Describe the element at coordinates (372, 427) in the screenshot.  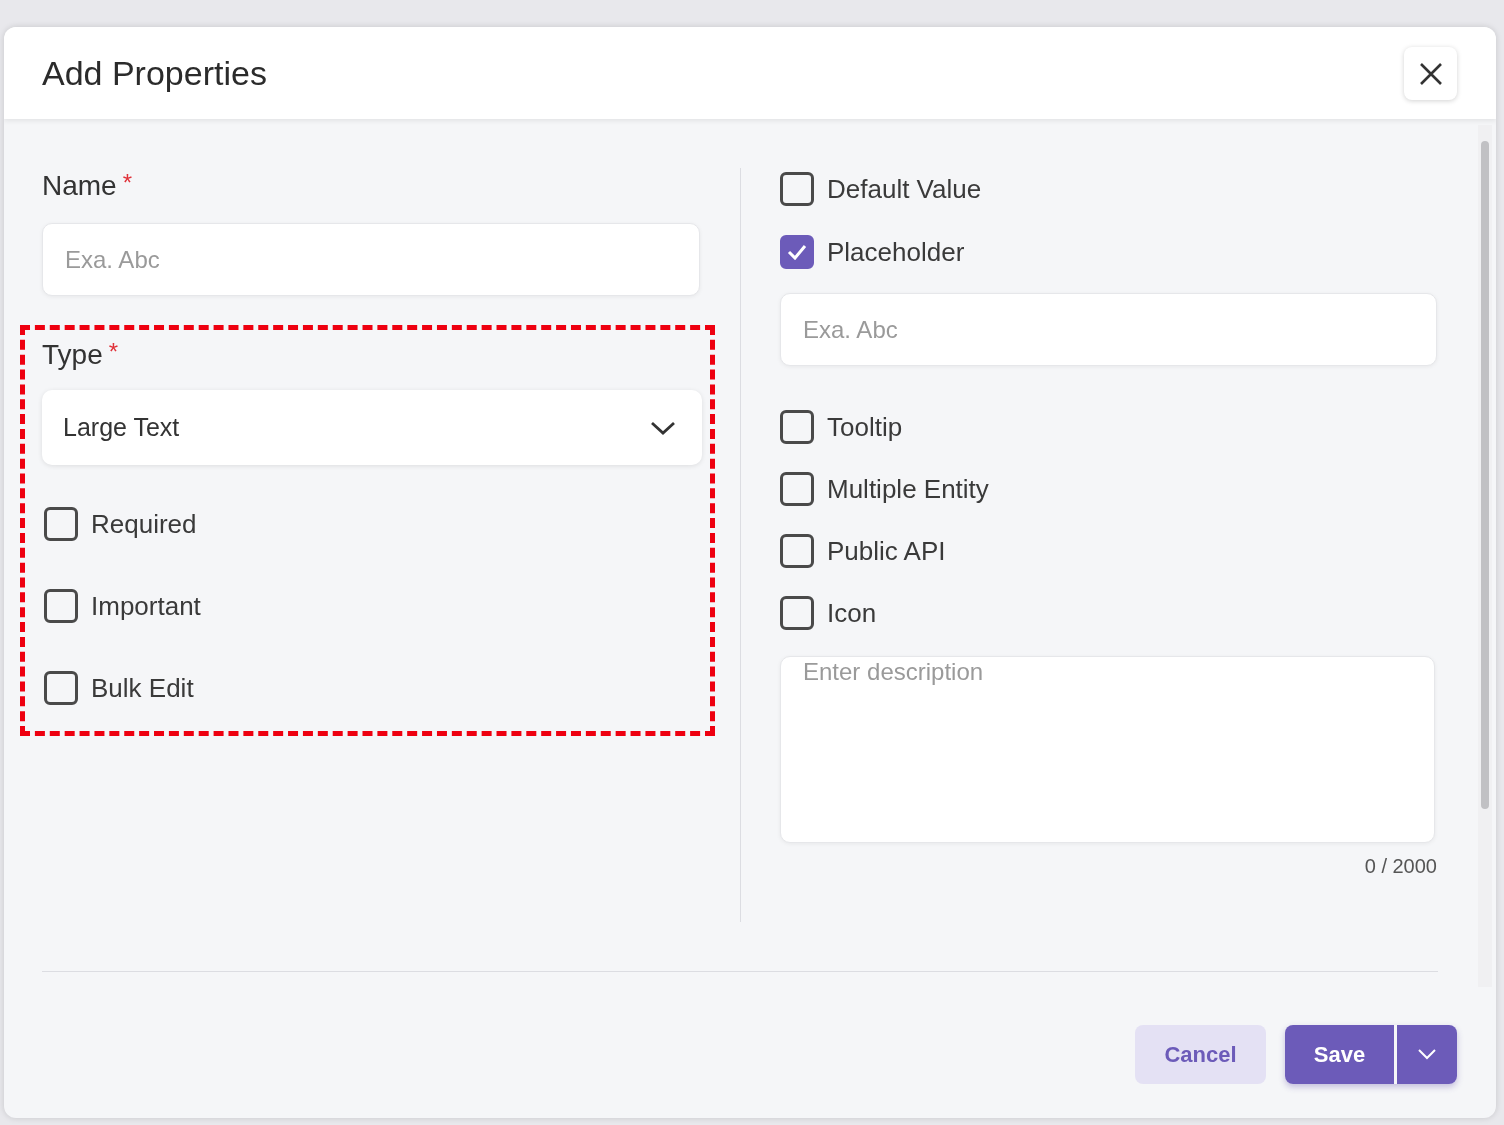
I see `type-dropdown: Large Text` at that location.